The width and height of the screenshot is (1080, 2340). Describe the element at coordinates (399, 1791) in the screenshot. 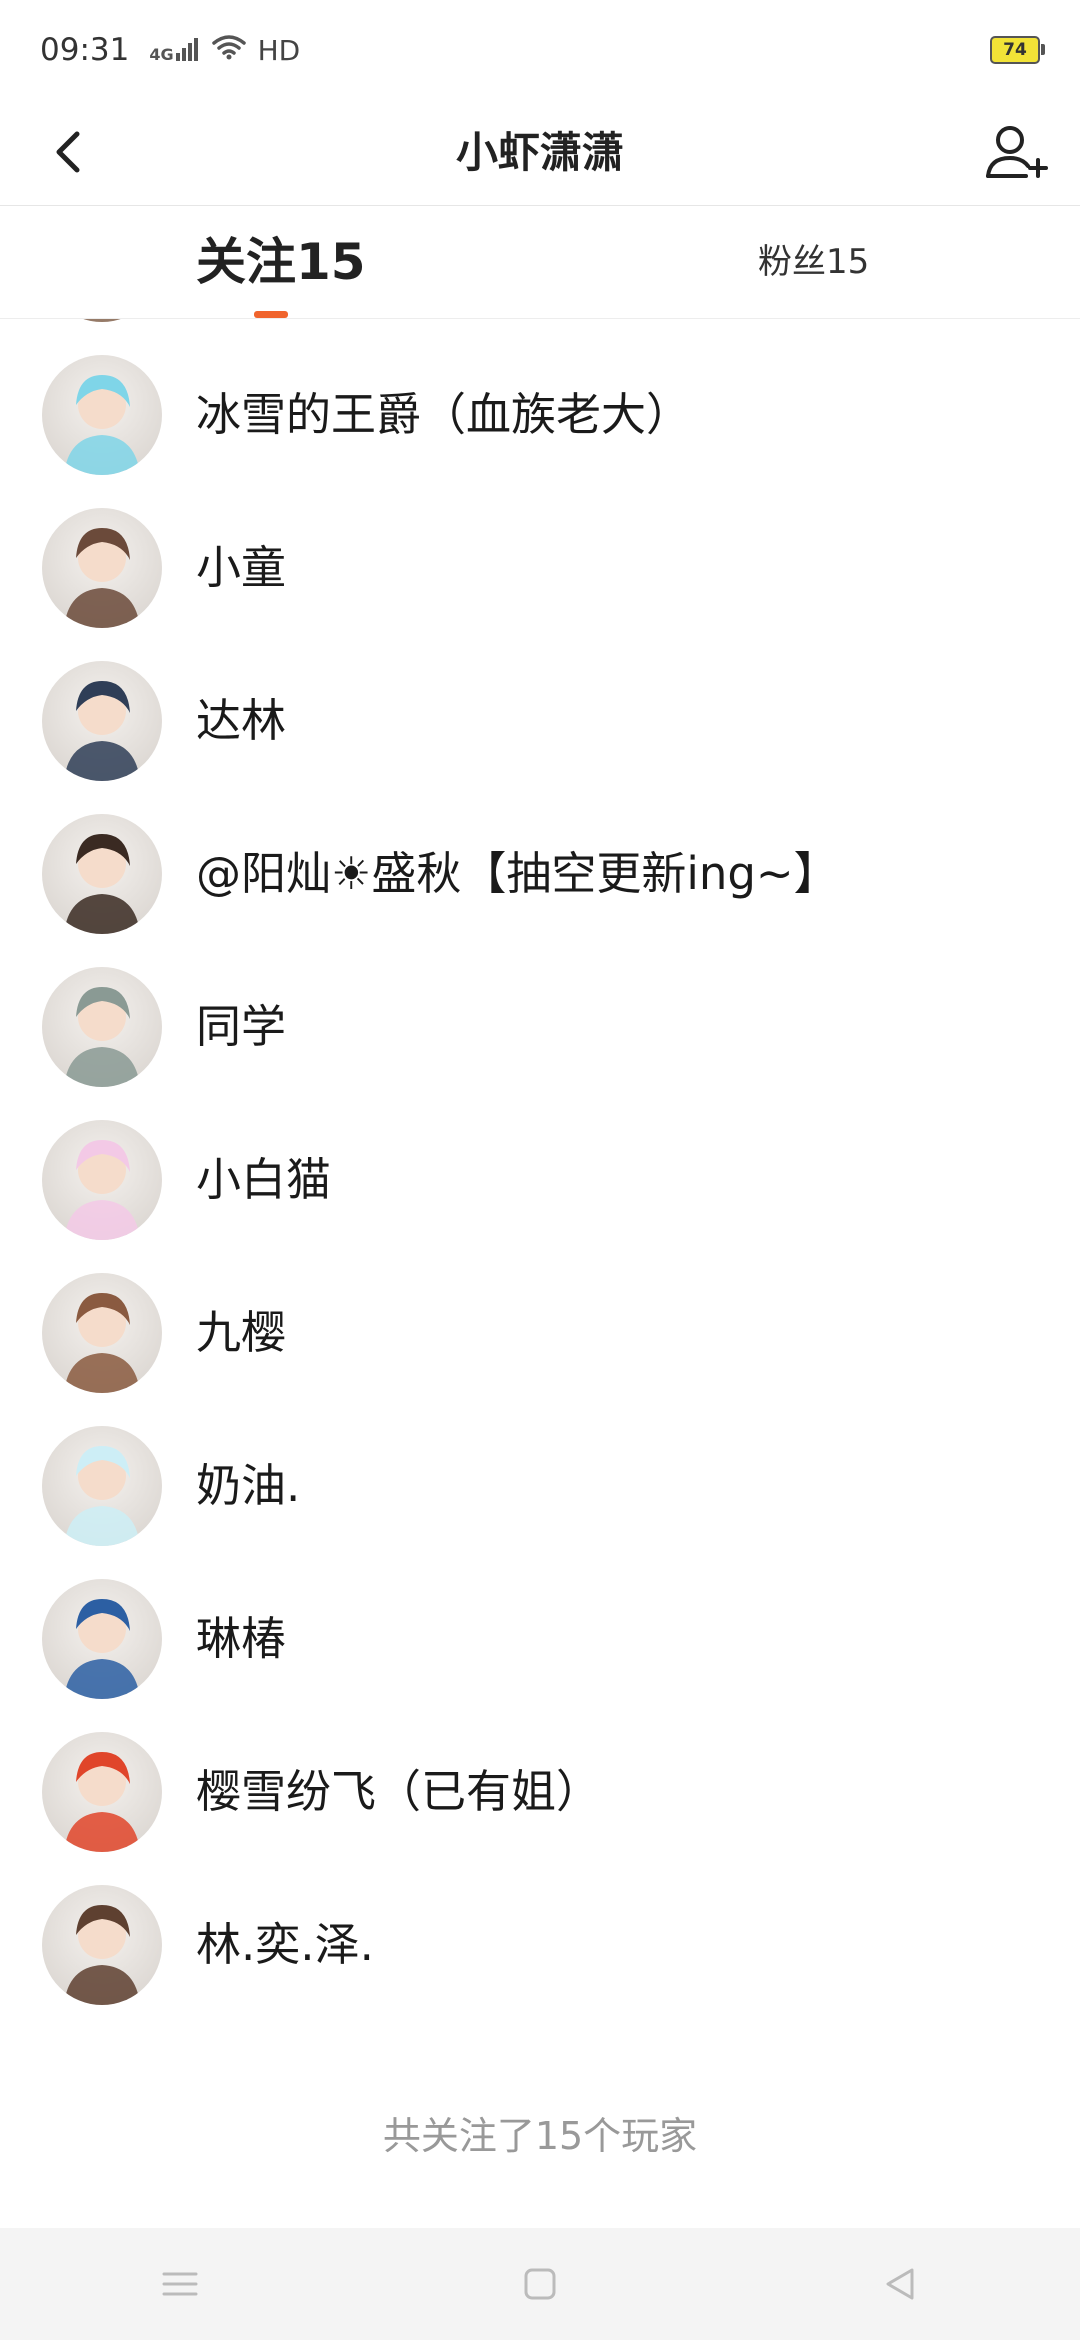

I see `user-name: 樱雪纷飞（已有姐）` at that location.